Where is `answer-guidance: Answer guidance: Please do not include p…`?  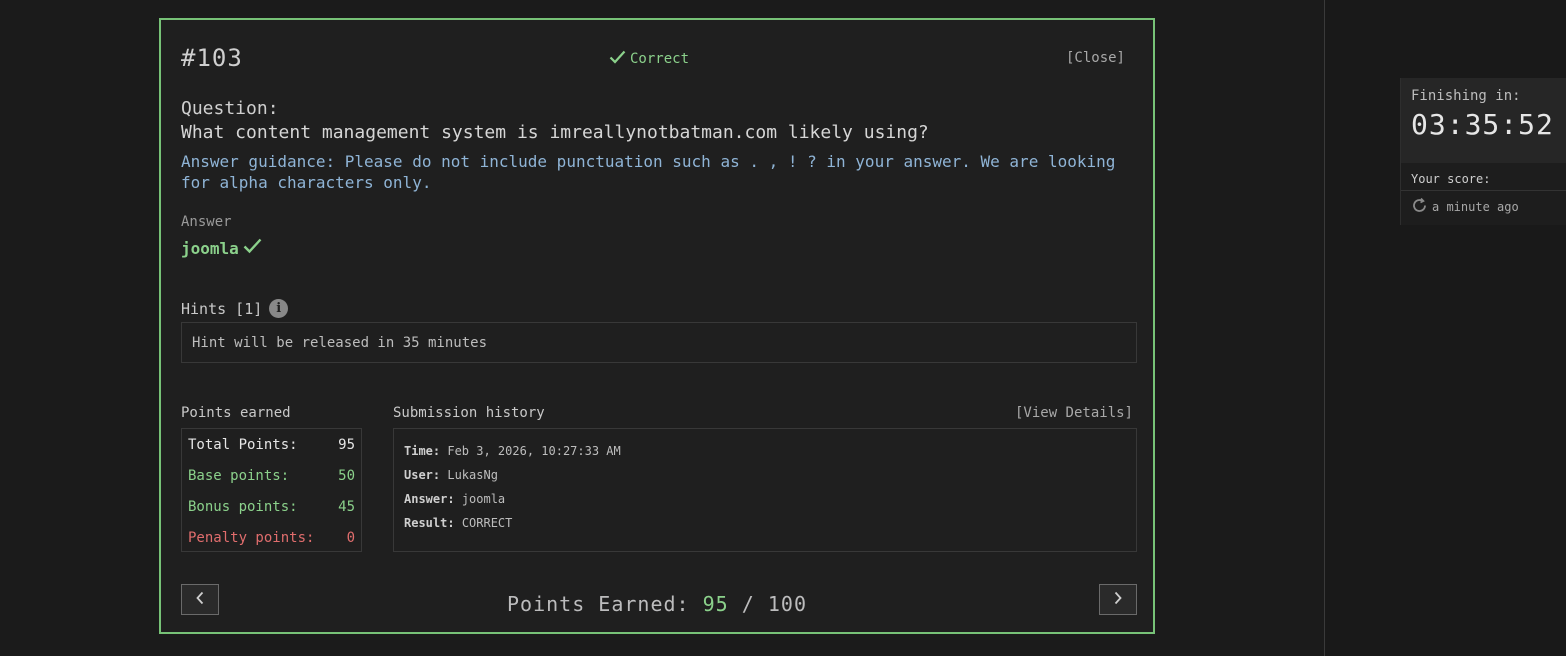
answer-guidance: Answer guidance: Please do not include p… is located at coordinates (648, 172).